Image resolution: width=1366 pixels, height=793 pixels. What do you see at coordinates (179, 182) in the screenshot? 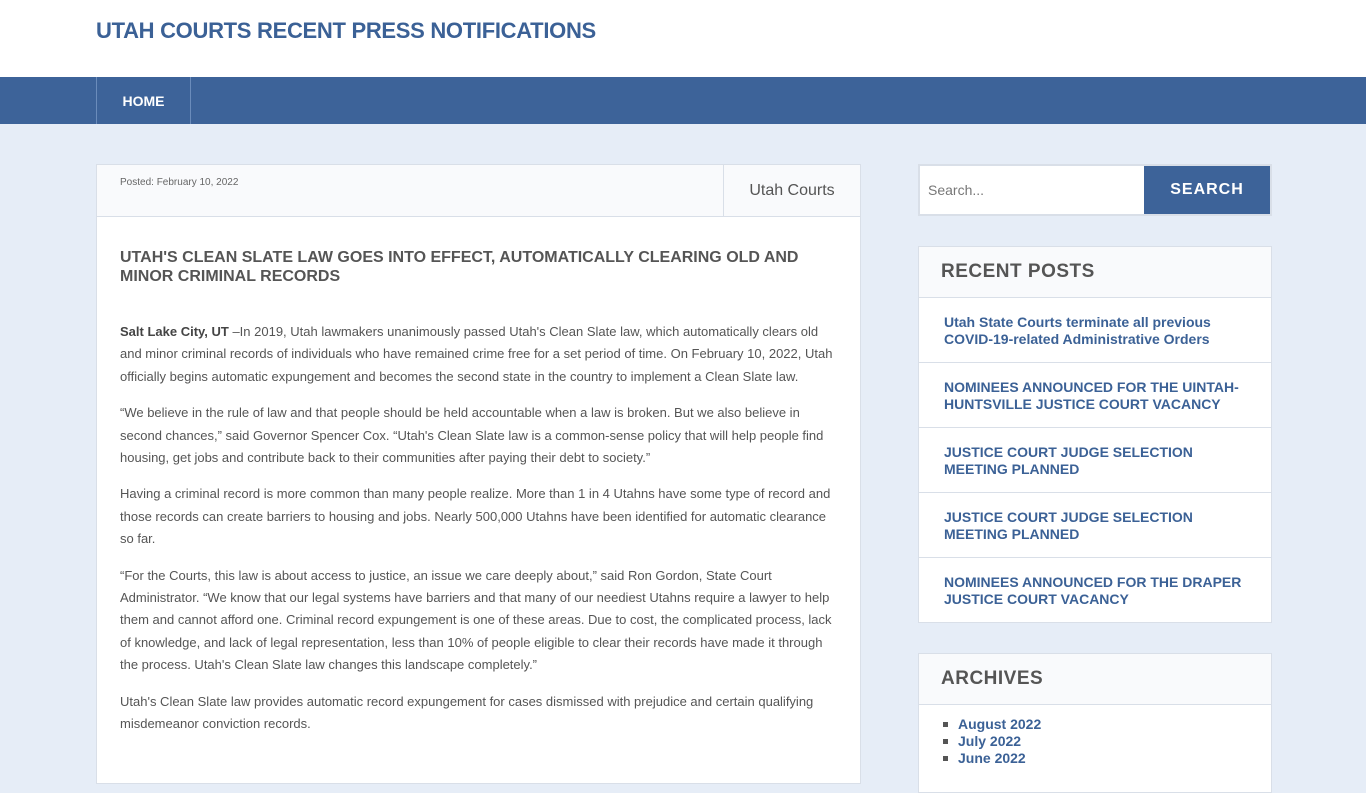
I see `posted-date: Posted: February 10, 2022` at bounding box center [179, 182].